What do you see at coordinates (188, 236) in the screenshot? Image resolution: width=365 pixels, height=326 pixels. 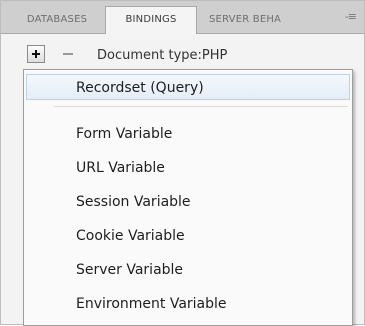 I see `menu-item-cookie-variable: Cookie Variable` at bounding box center [188, 236].